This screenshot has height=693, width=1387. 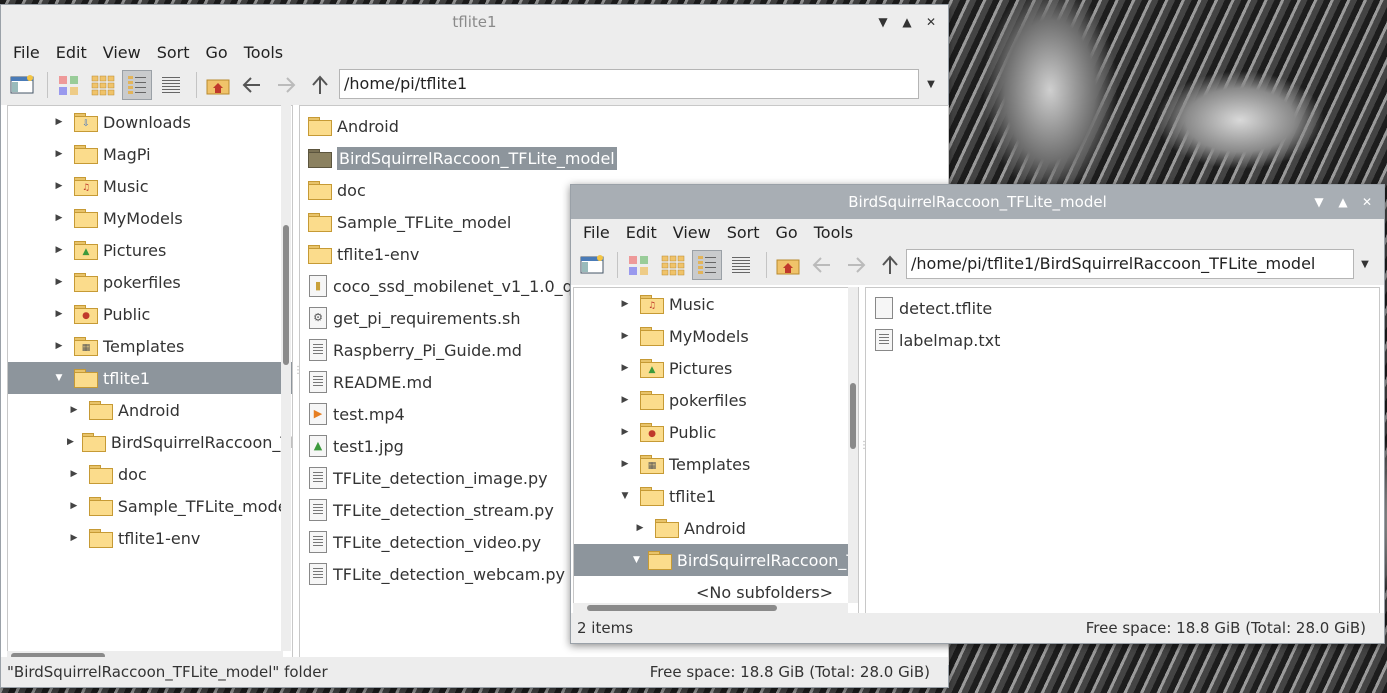 I want to click on file-list-item: labelmap.txt, so click(x=1122, y=340).